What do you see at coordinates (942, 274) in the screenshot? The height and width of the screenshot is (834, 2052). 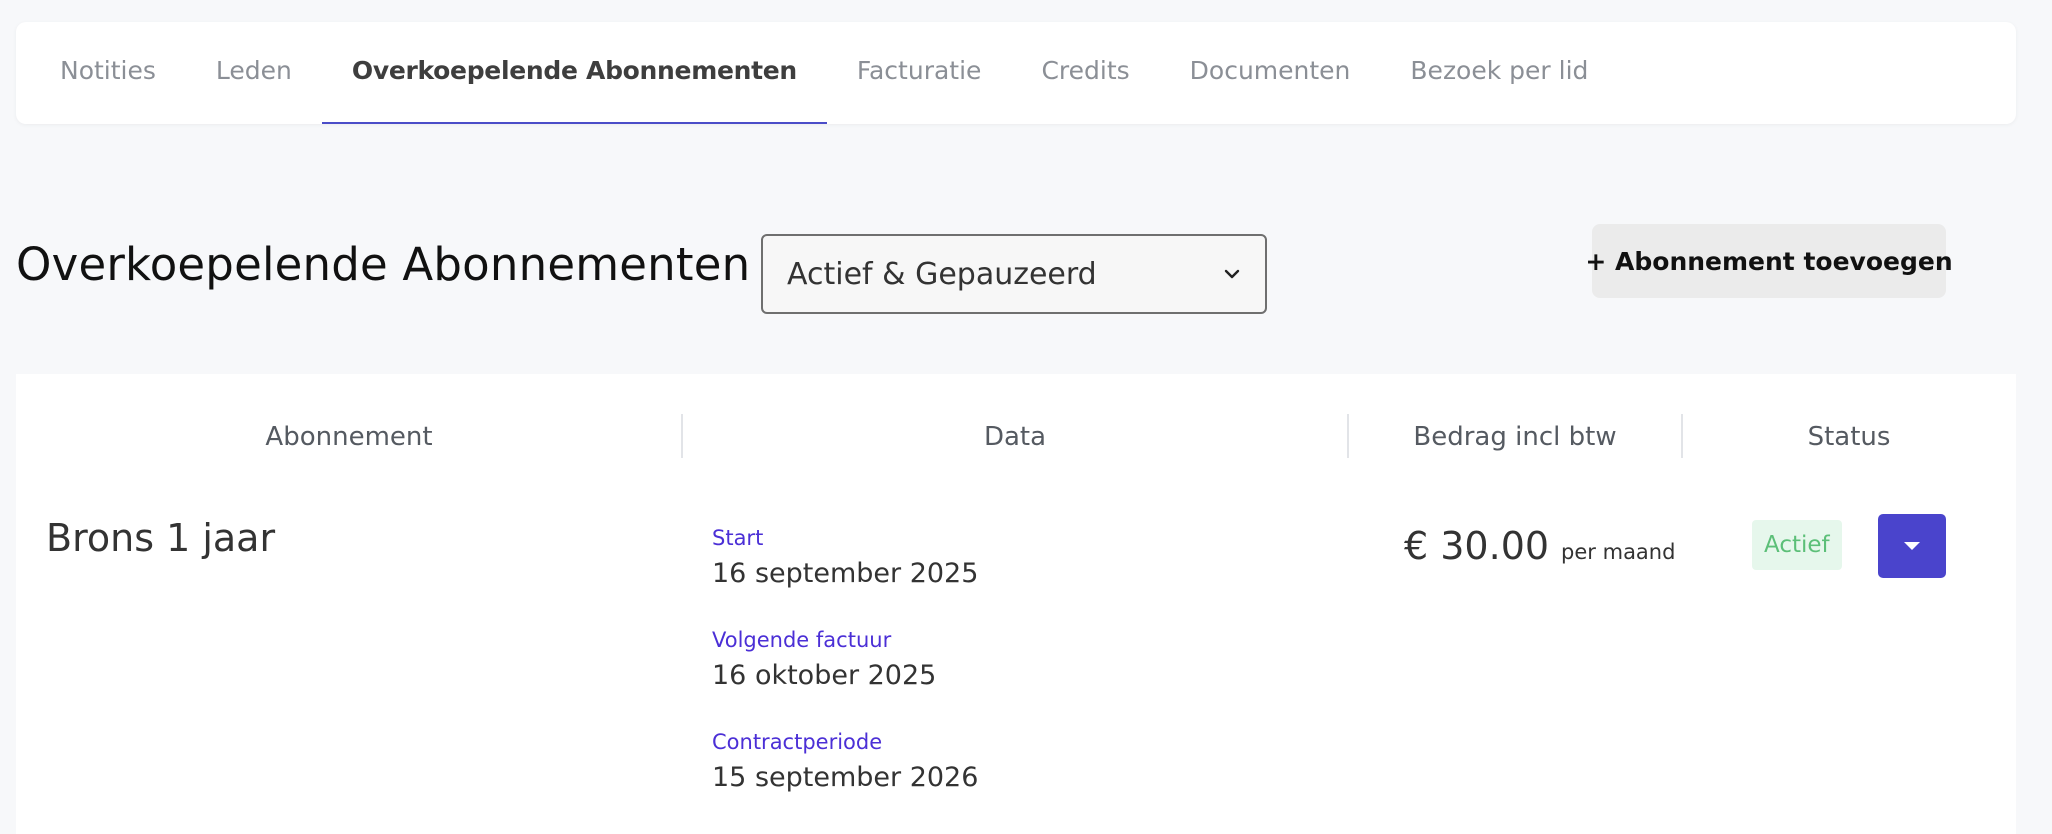 I see `status-filter-value: Actief & Gepauzeerd` at bounding box center [942, 274].